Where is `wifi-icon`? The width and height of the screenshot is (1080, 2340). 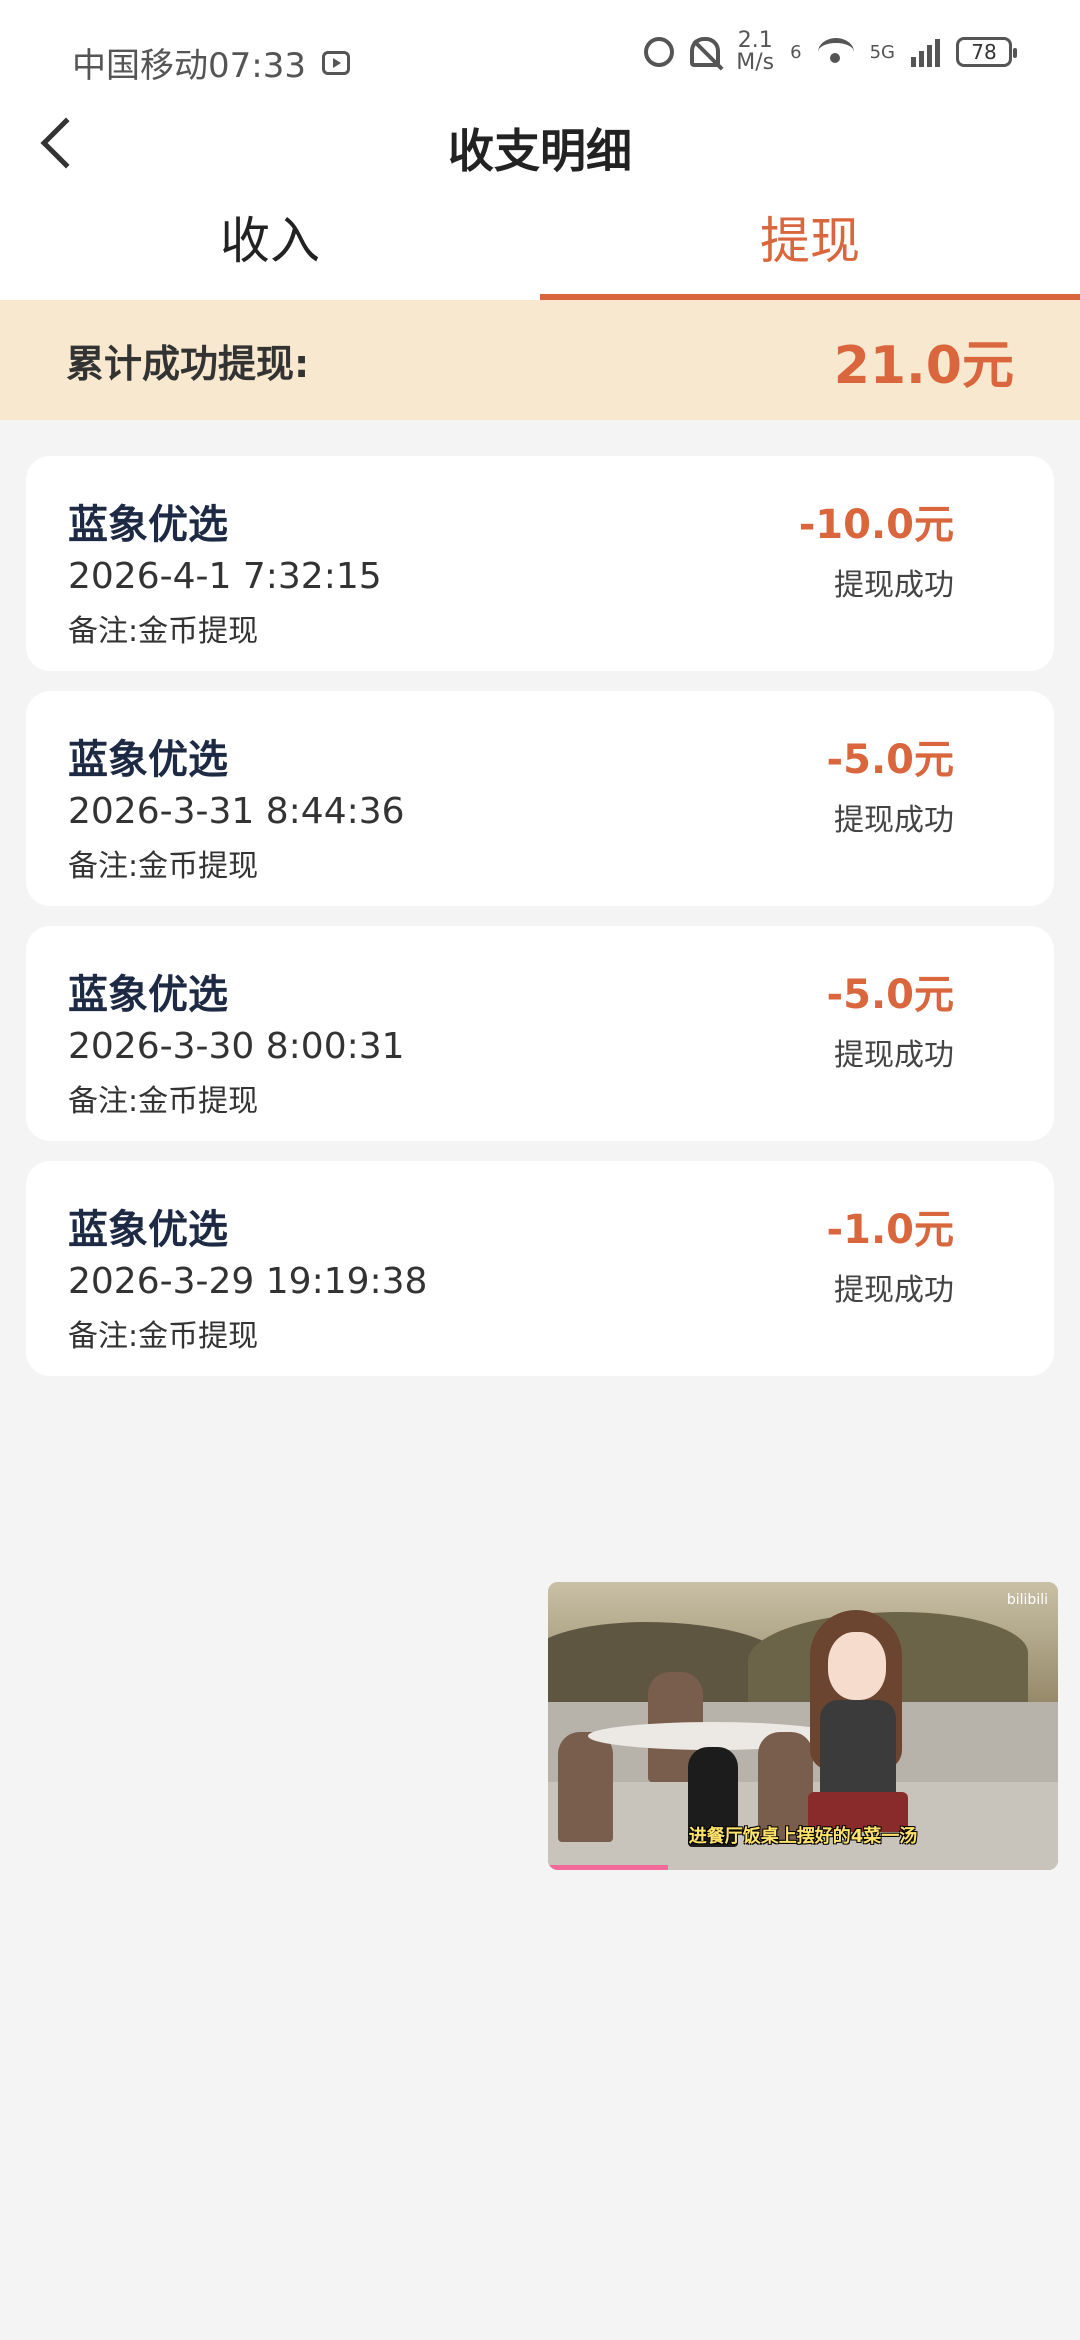
wifi-icon is located at coordinates (835, 52).